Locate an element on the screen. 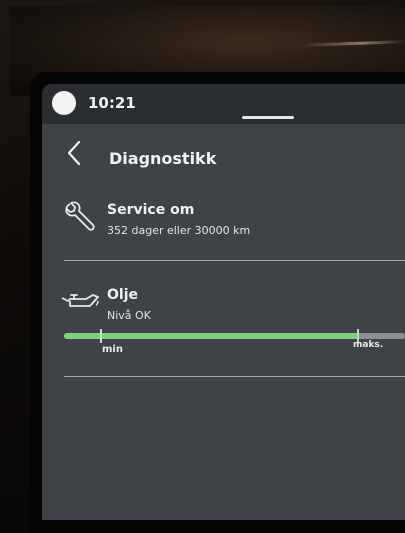  max-label: maks. is located at coordinates (368, 345).